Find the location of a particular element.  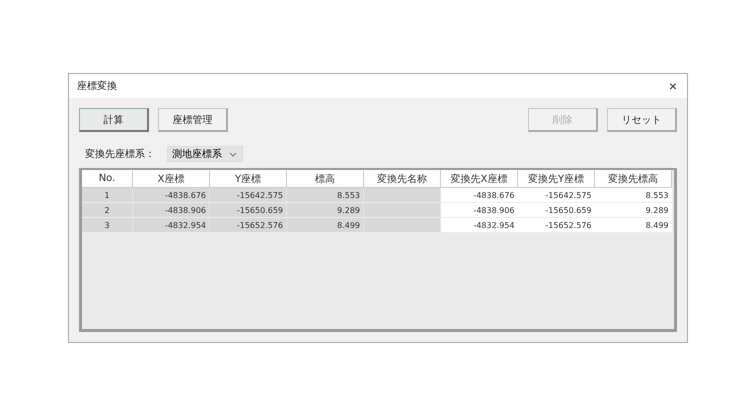

target-system-label: 変換先座標系： is located at coordinates (120, 154).